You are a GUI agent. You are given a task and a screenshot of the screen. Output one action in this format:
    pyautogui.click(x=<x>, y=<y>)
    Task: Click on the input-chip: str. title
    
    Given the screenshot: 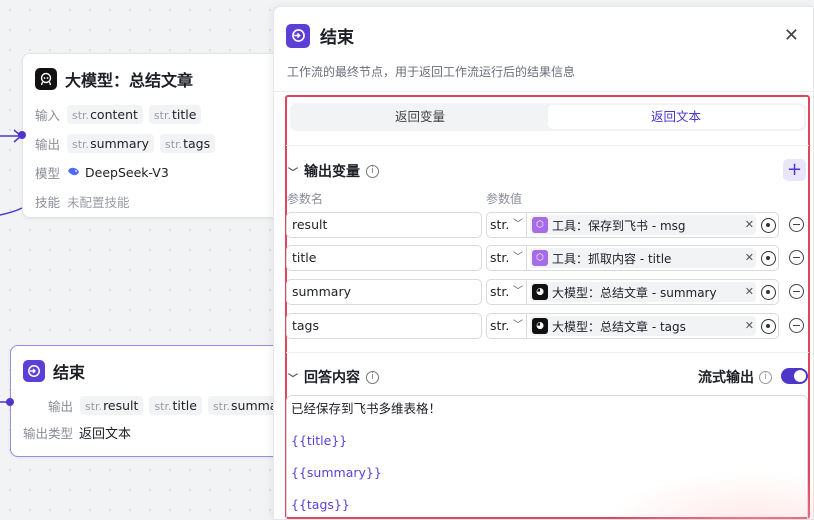 What is the action you would take?
    pyautogui.click(x=175, y=114)
    